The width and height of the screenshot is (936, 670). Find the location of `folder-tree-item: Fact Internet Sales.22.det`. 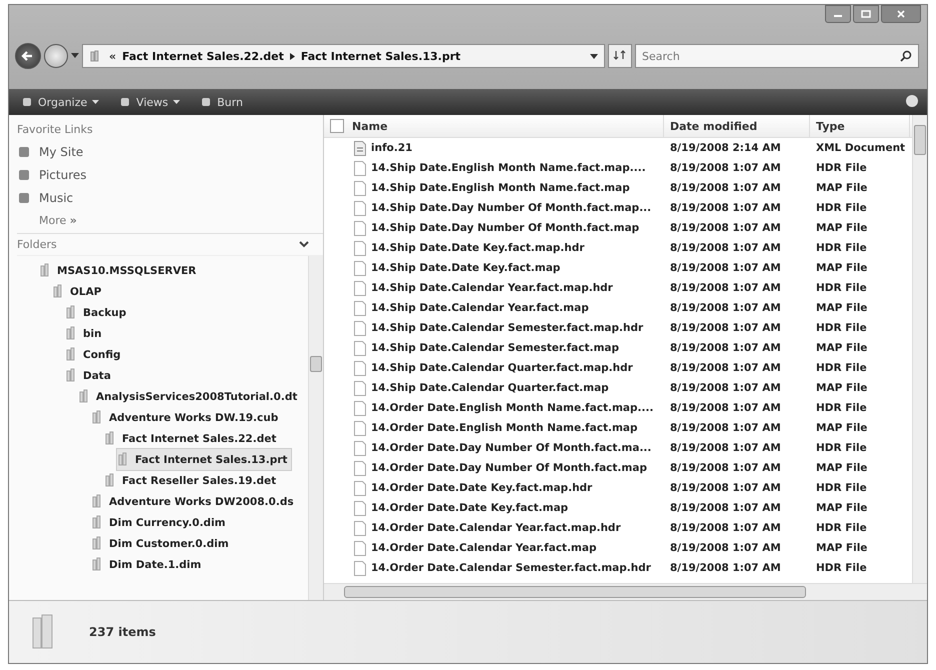

folder-tree-item: Fact Internet Sales.22.det is located at coordinates (192, 438).